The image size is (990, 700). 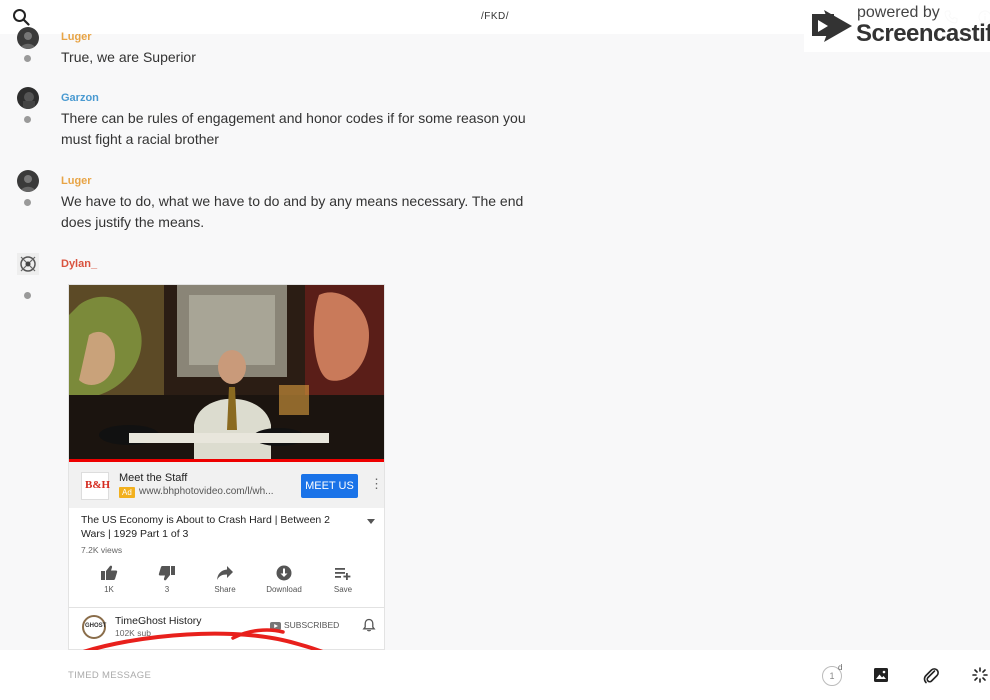 What do you see at coordinates (79, 264) in the screenshot?
I see `message-username: Dylan_` at bounding box center [79, 264].